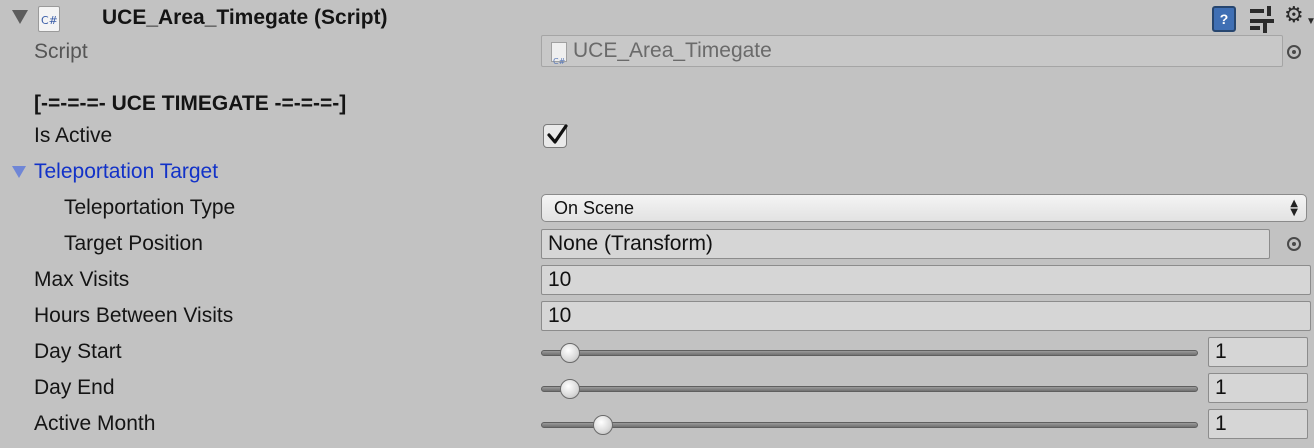 This screenshot has height=448, width=1314. What do you see at coordinates (126, 172) in the screenshot?
I see `teleportation-target-foldout: Teleportation Target` at bounding box center [126, 172].